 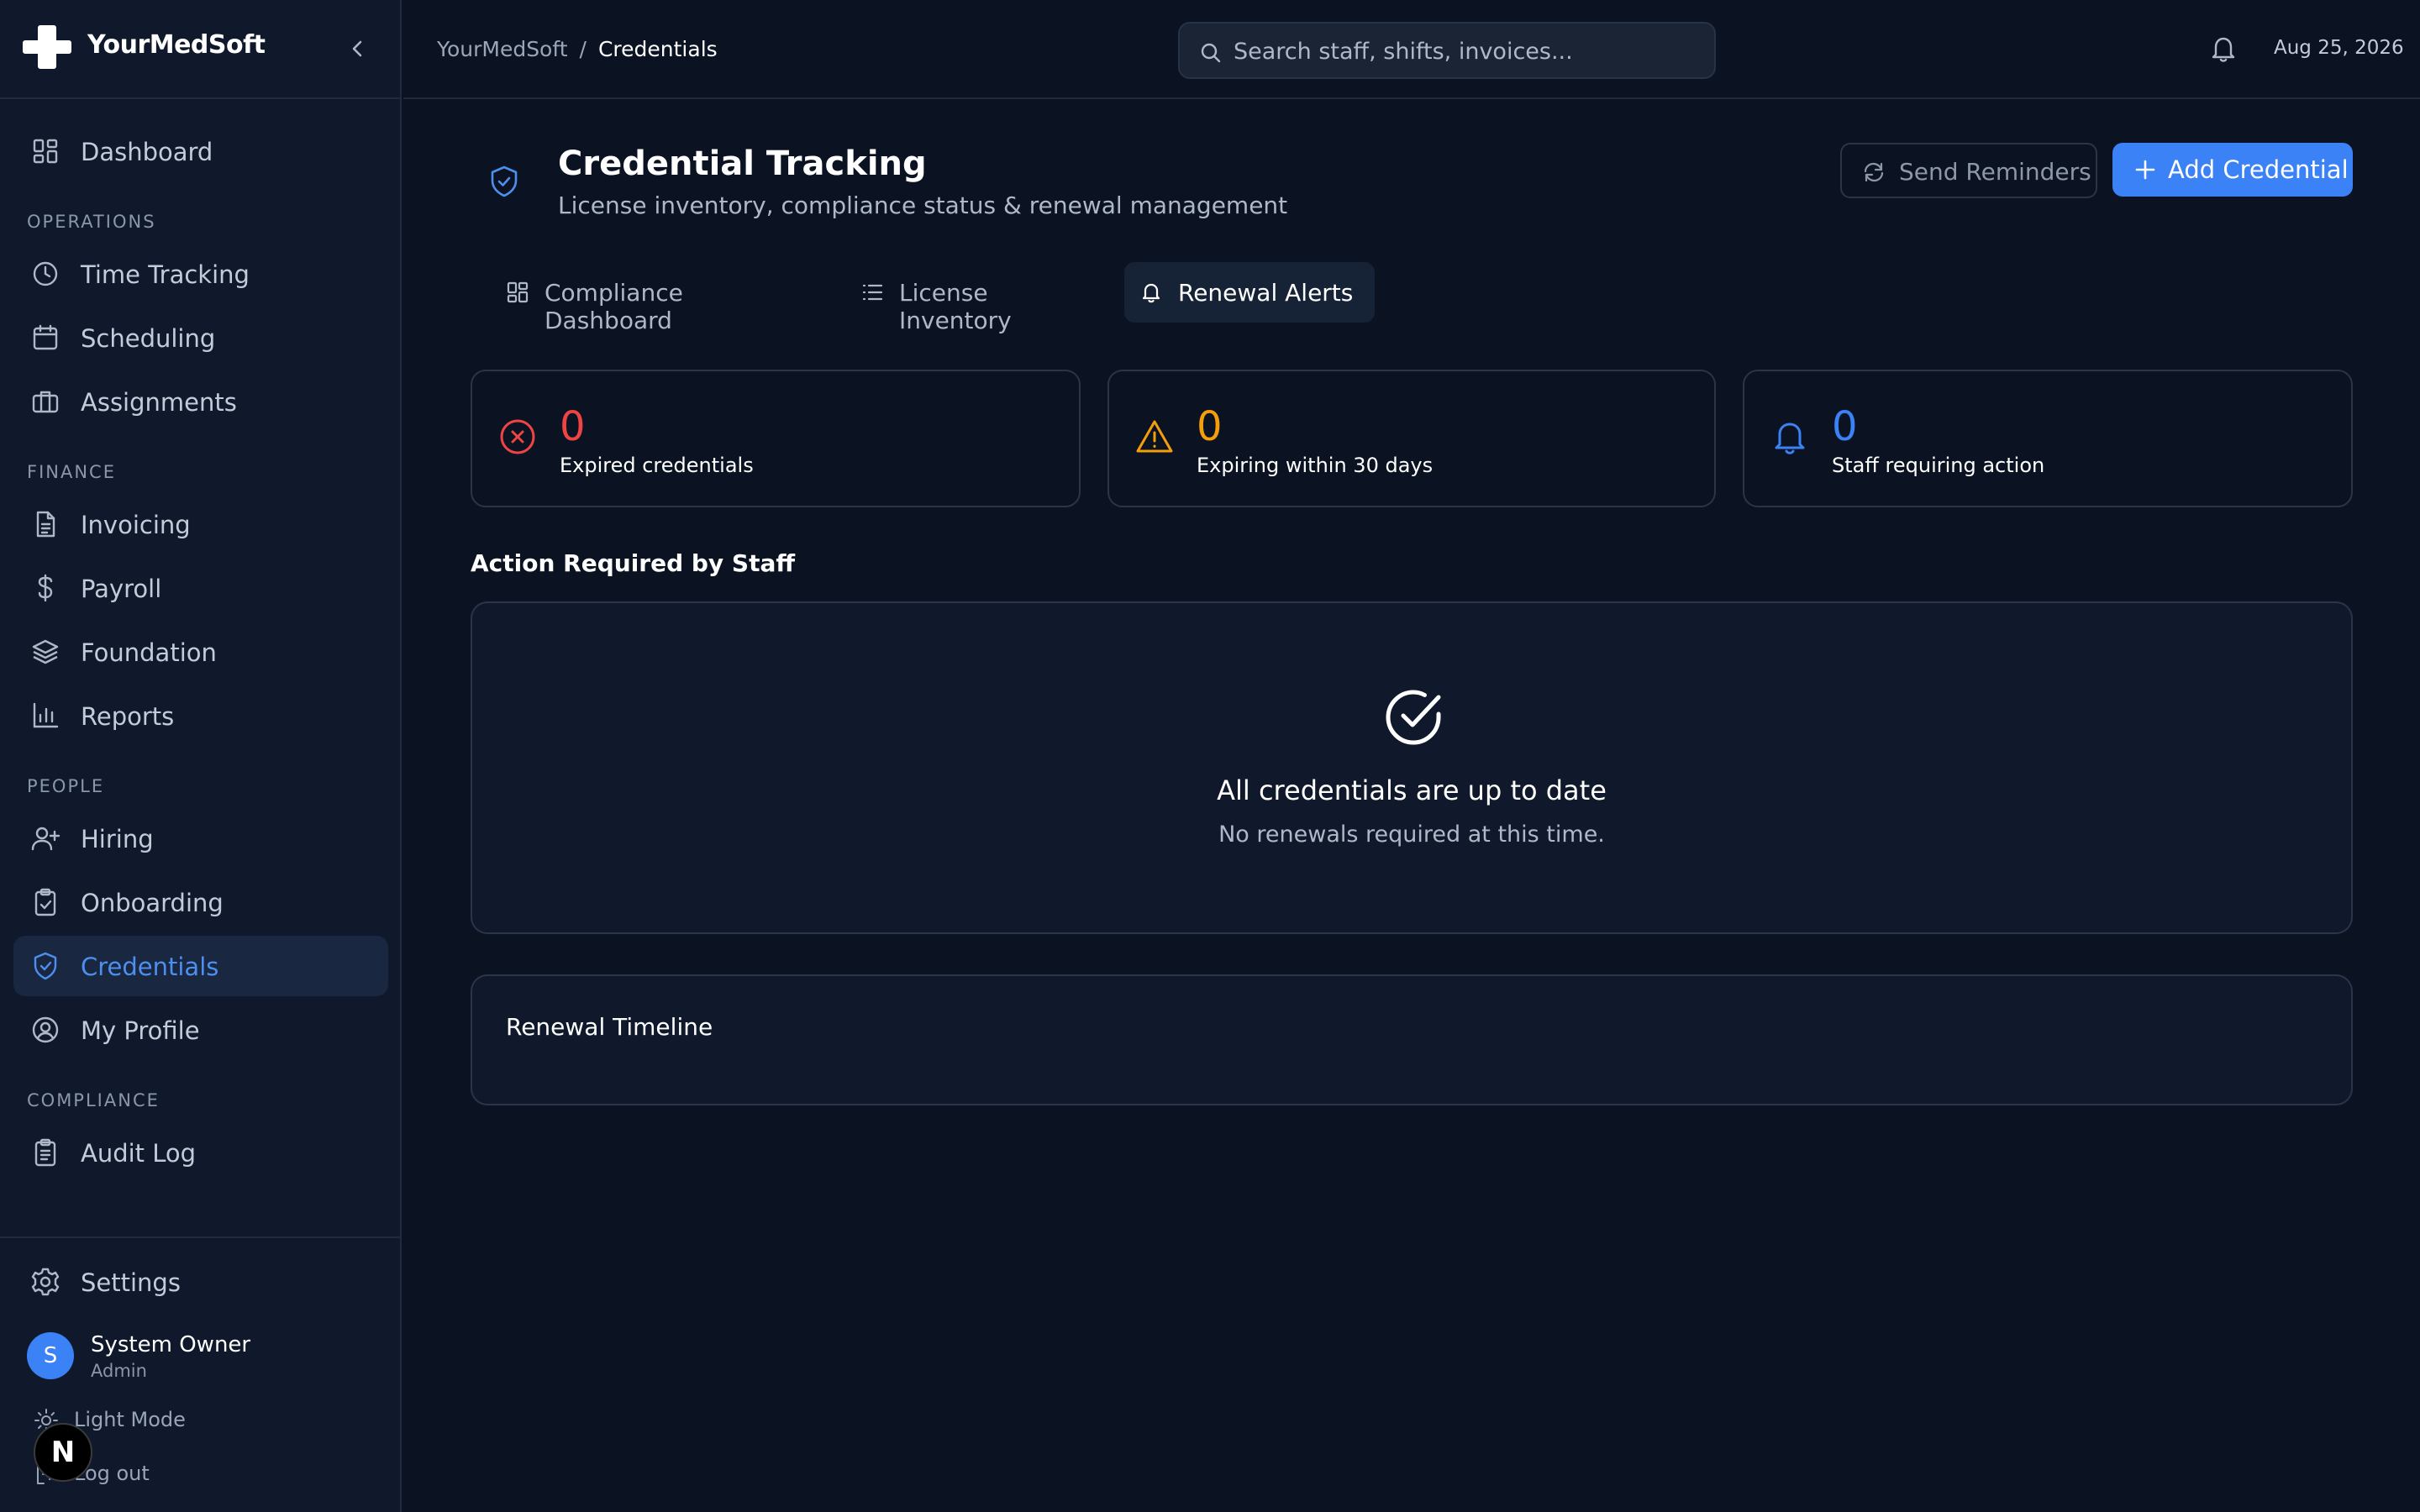 I want to click on sidebar-item-label: Dashboard, so click(x=147, y=152).